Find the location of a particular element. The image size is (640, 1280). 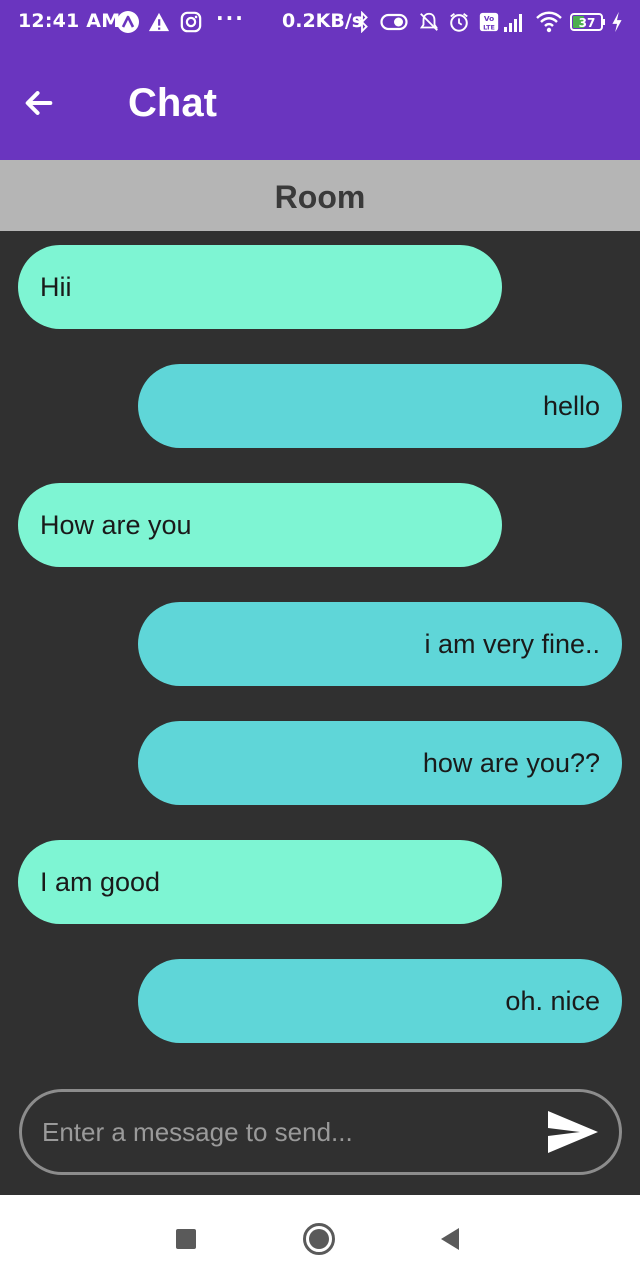

wifi-icon is located at coordinates (549, 22).